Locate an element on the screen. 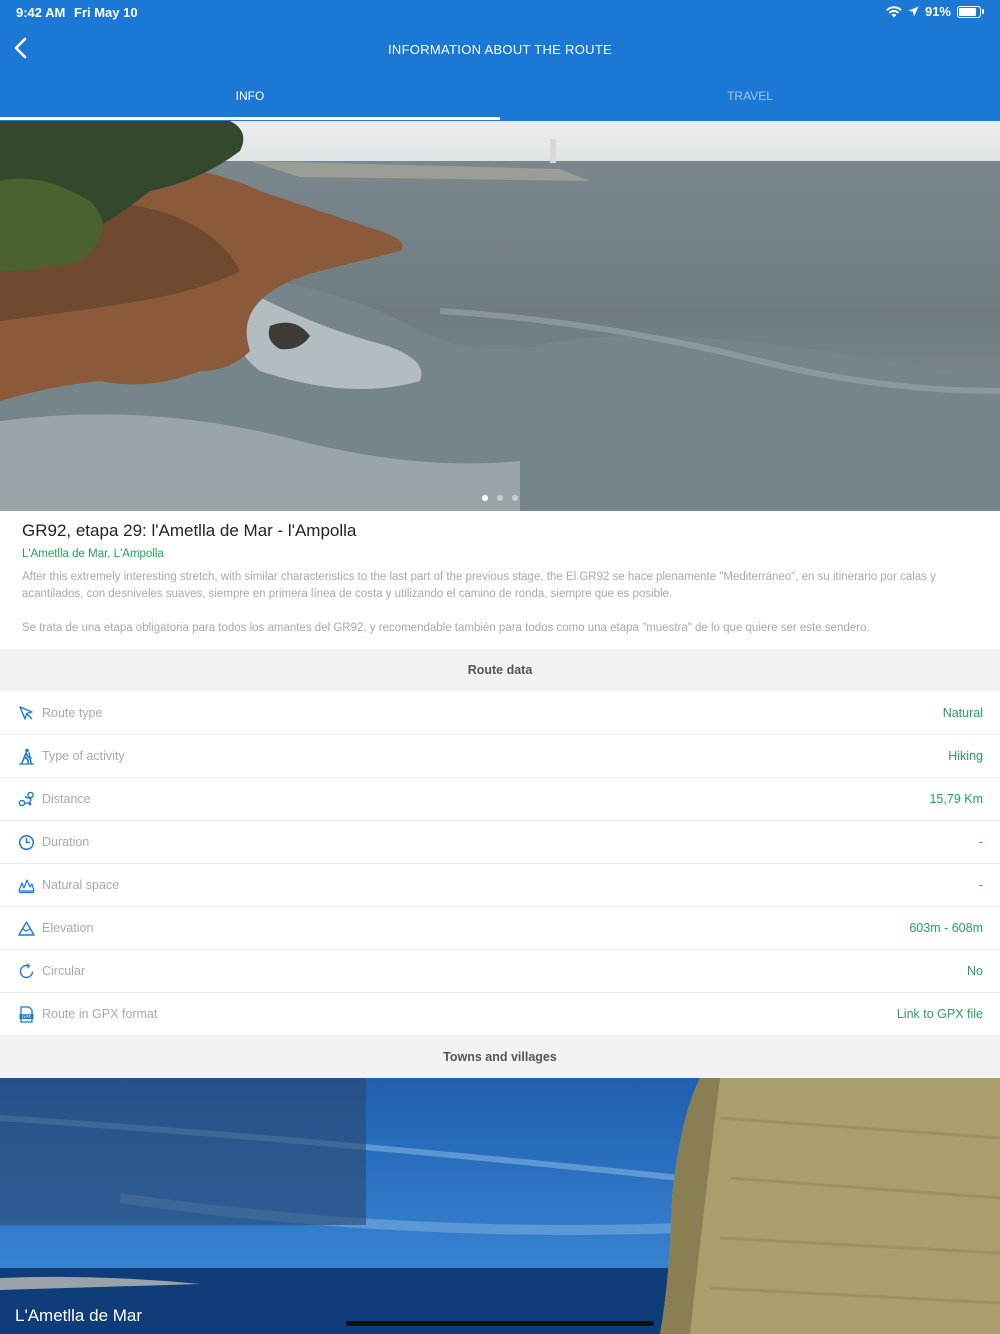 The width and height of the screenshot is (1000, 1334). route-type-row: Route type Natural is located at coordinates (500, 713).